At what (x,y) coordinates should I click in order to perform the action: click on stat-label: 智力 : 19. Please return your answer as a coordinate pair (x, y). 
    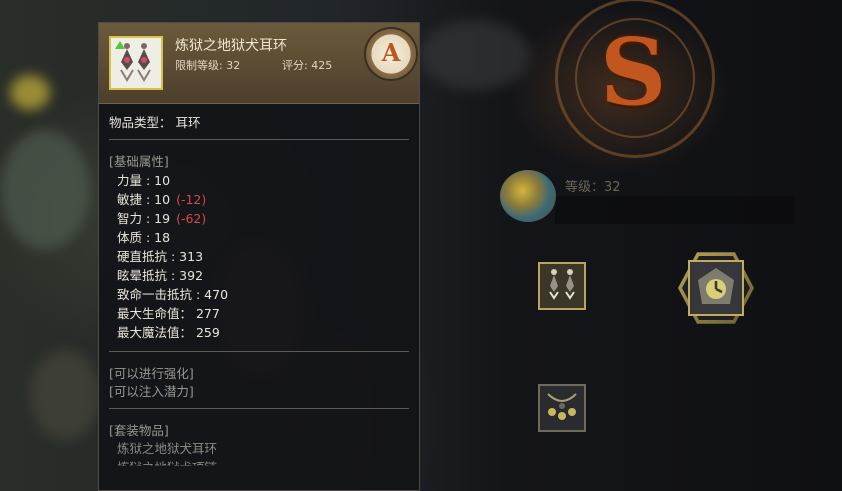
    Looking at the image, I should click on (144, 218).